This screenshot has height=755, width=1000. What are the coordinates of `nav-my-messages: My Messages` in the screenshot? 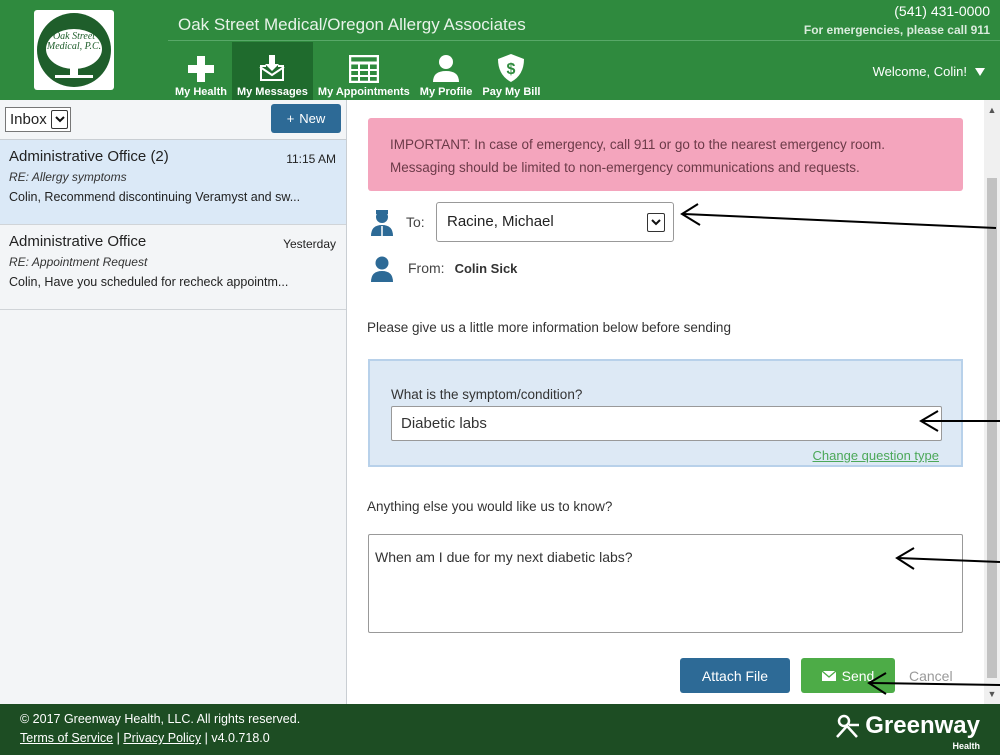 It's located at (272, 71).